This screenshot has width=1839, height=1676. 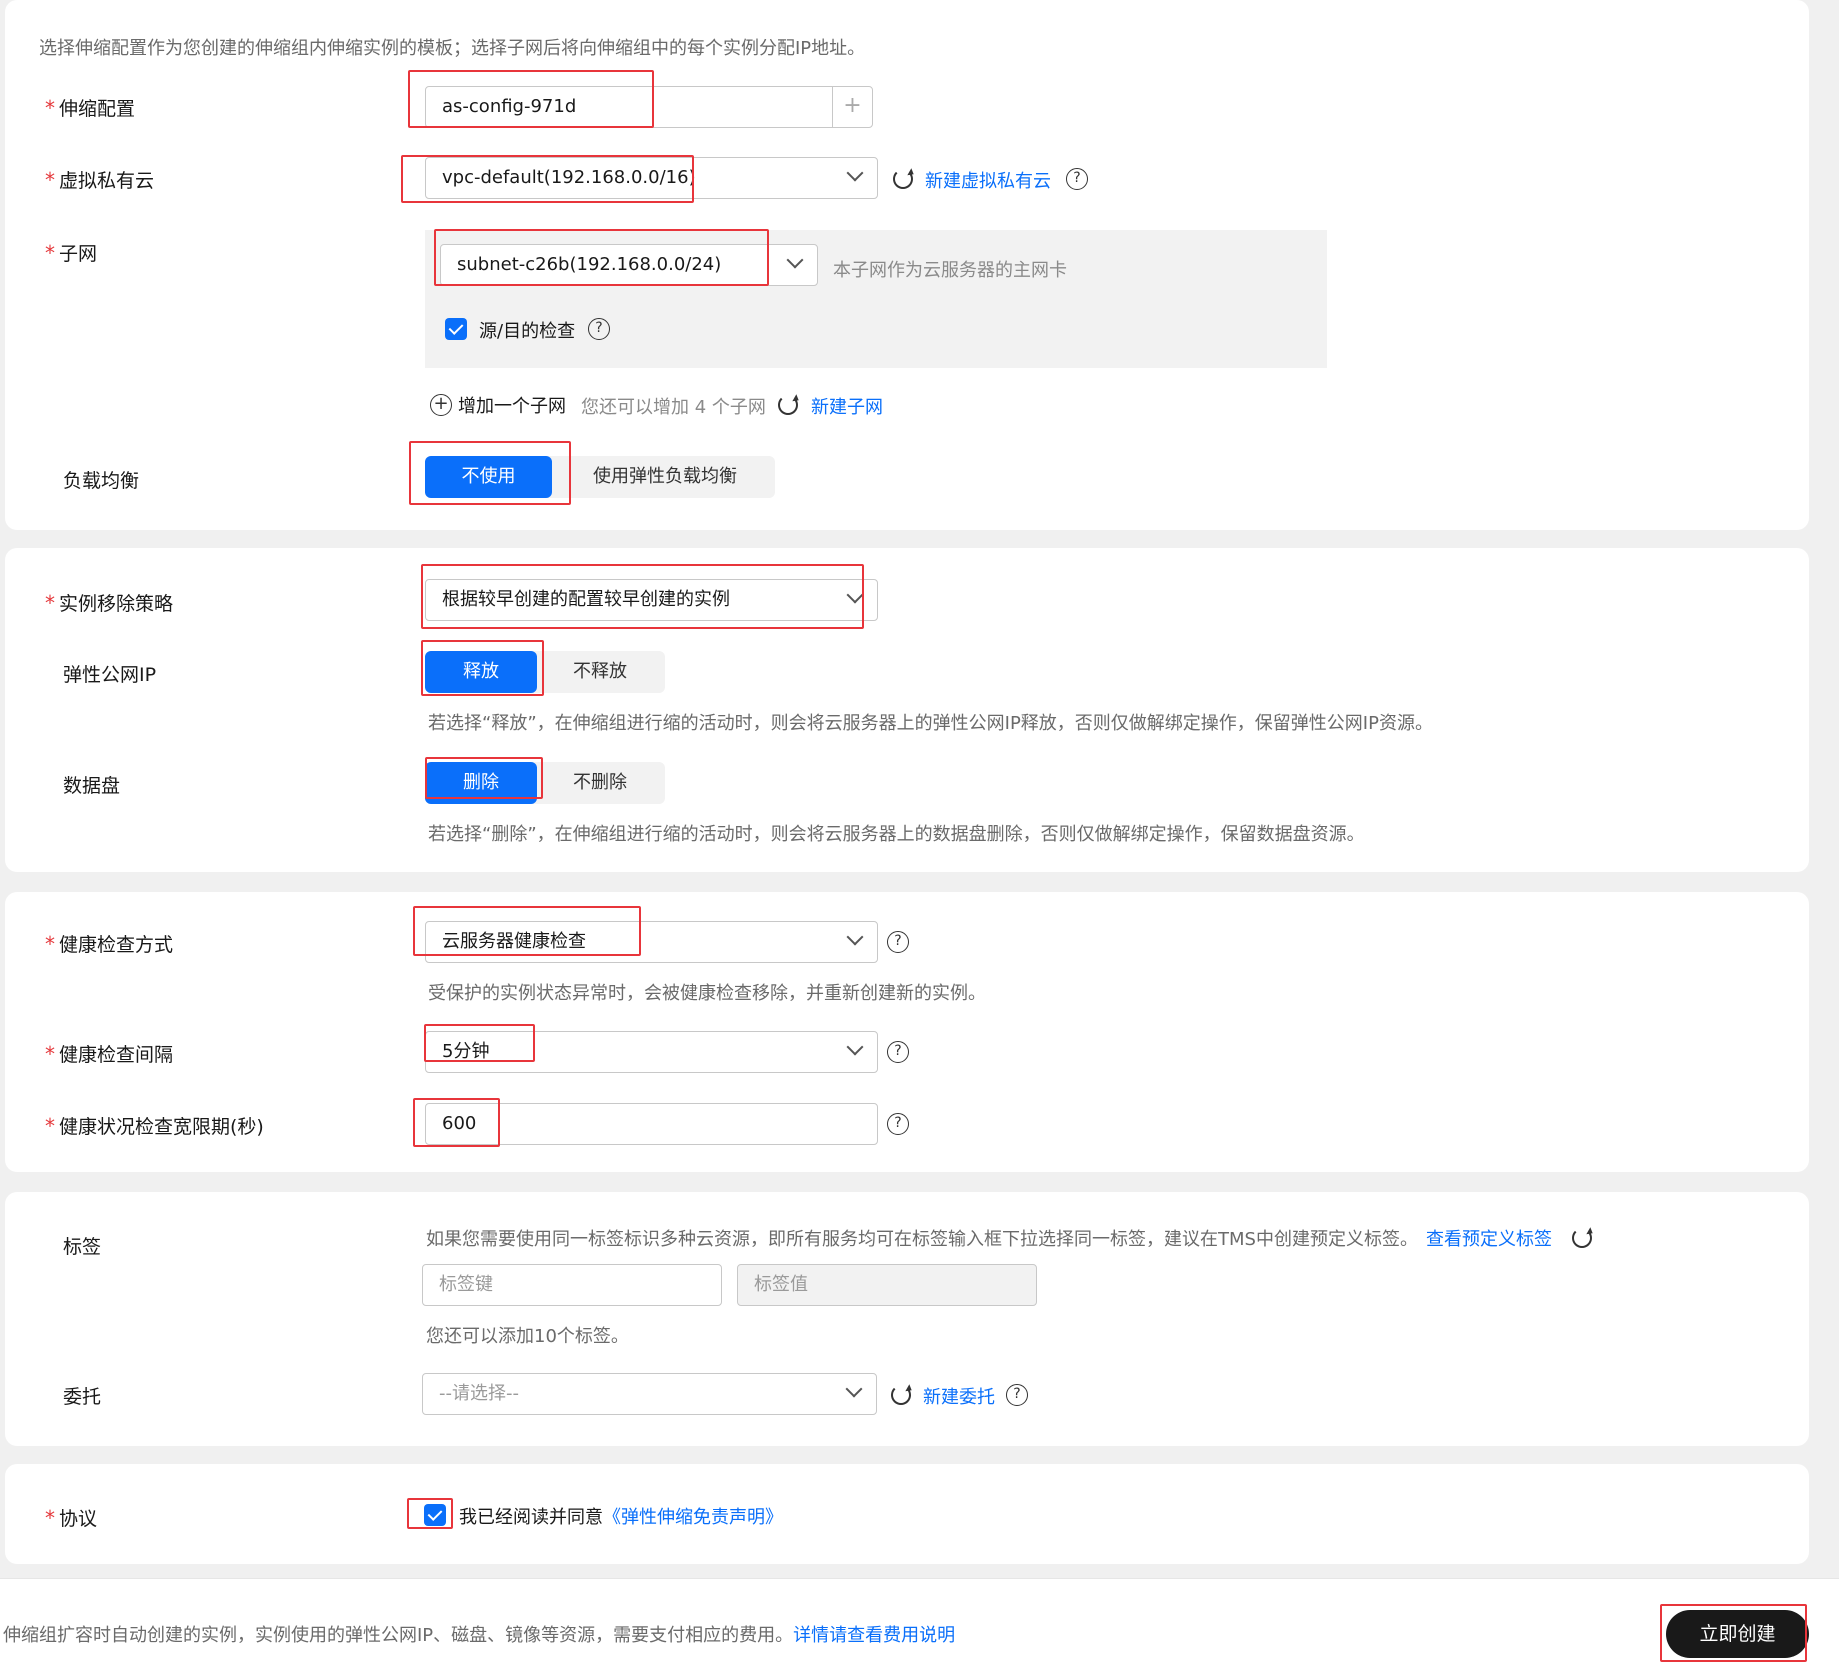 What do you see at coordinates (509, 106) in the screenshot?
I see `scaling-config-value: as-config-971d` at bounding box center [509, 106].